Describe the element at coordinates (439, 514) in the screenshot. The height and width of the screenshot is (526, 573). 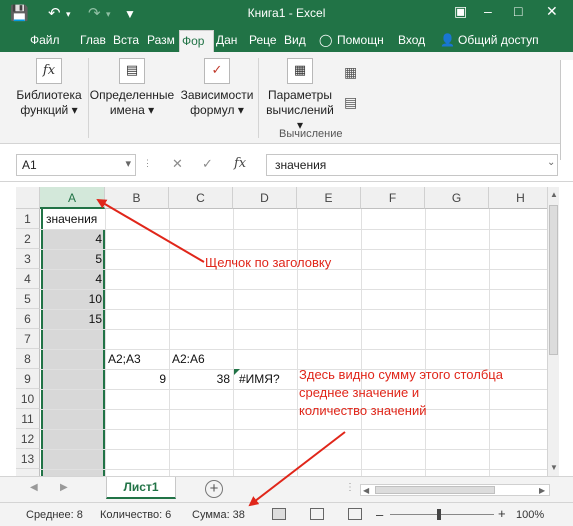
I see `zoom-slider-thumb` at that location.